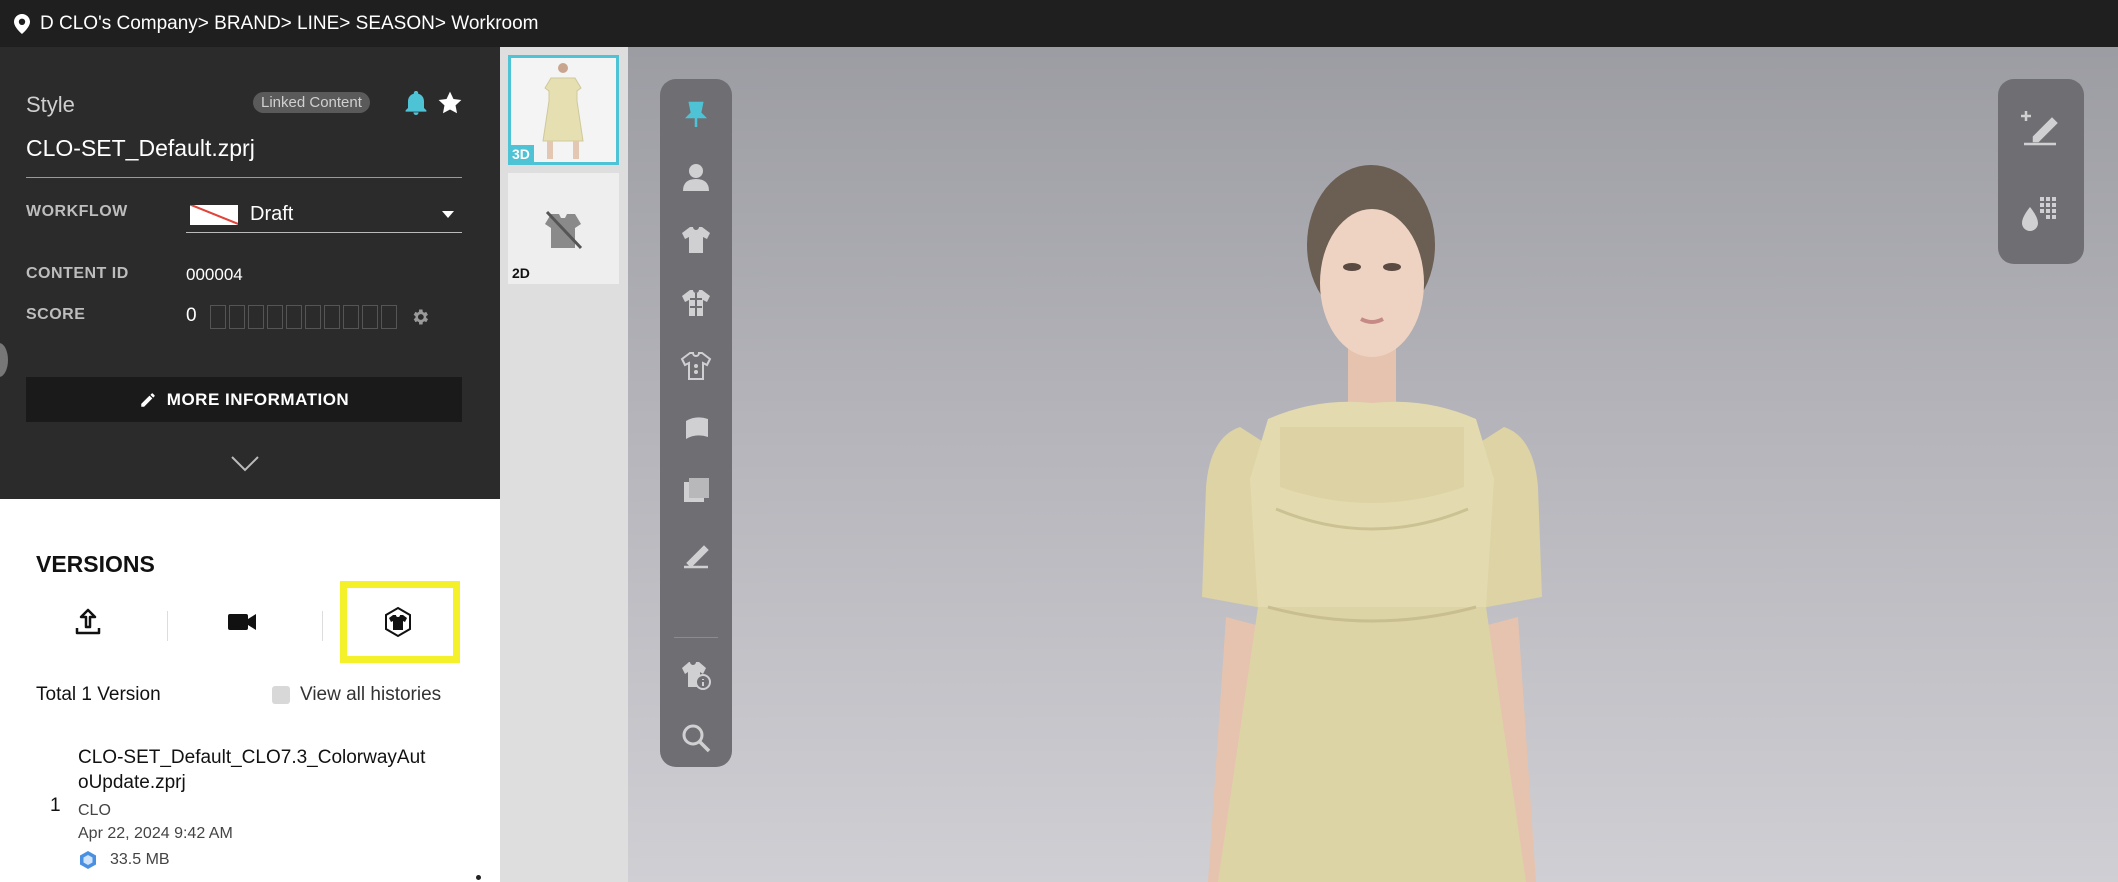 The width and height of the screenshot is (2118, 882). Describe the element at coordinates (696, 115) in the screenshot. I see `pin-icon` at that location.